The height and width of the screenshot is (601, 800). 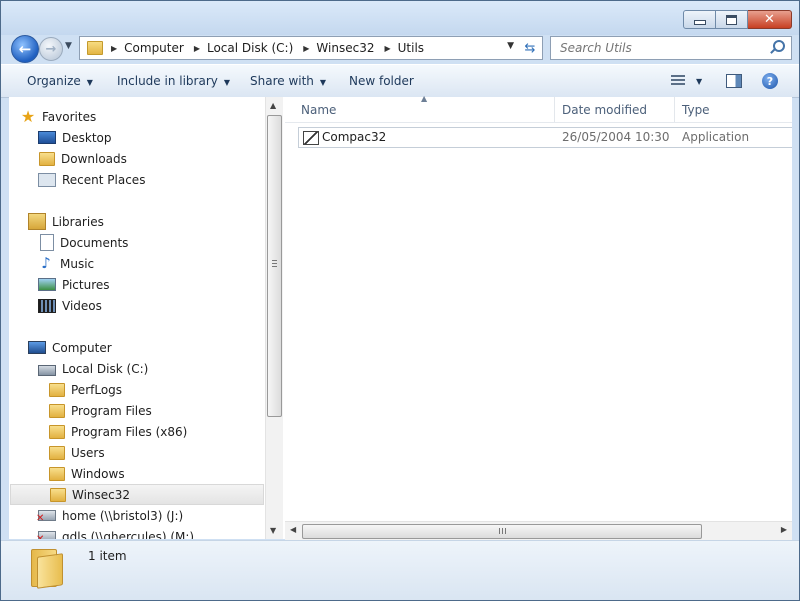 What do you see at coordinates (151, 368) in the screenshot?
I see `nav-item-local-disk: Local Disk (C:)` at bounding box center [151, 368].